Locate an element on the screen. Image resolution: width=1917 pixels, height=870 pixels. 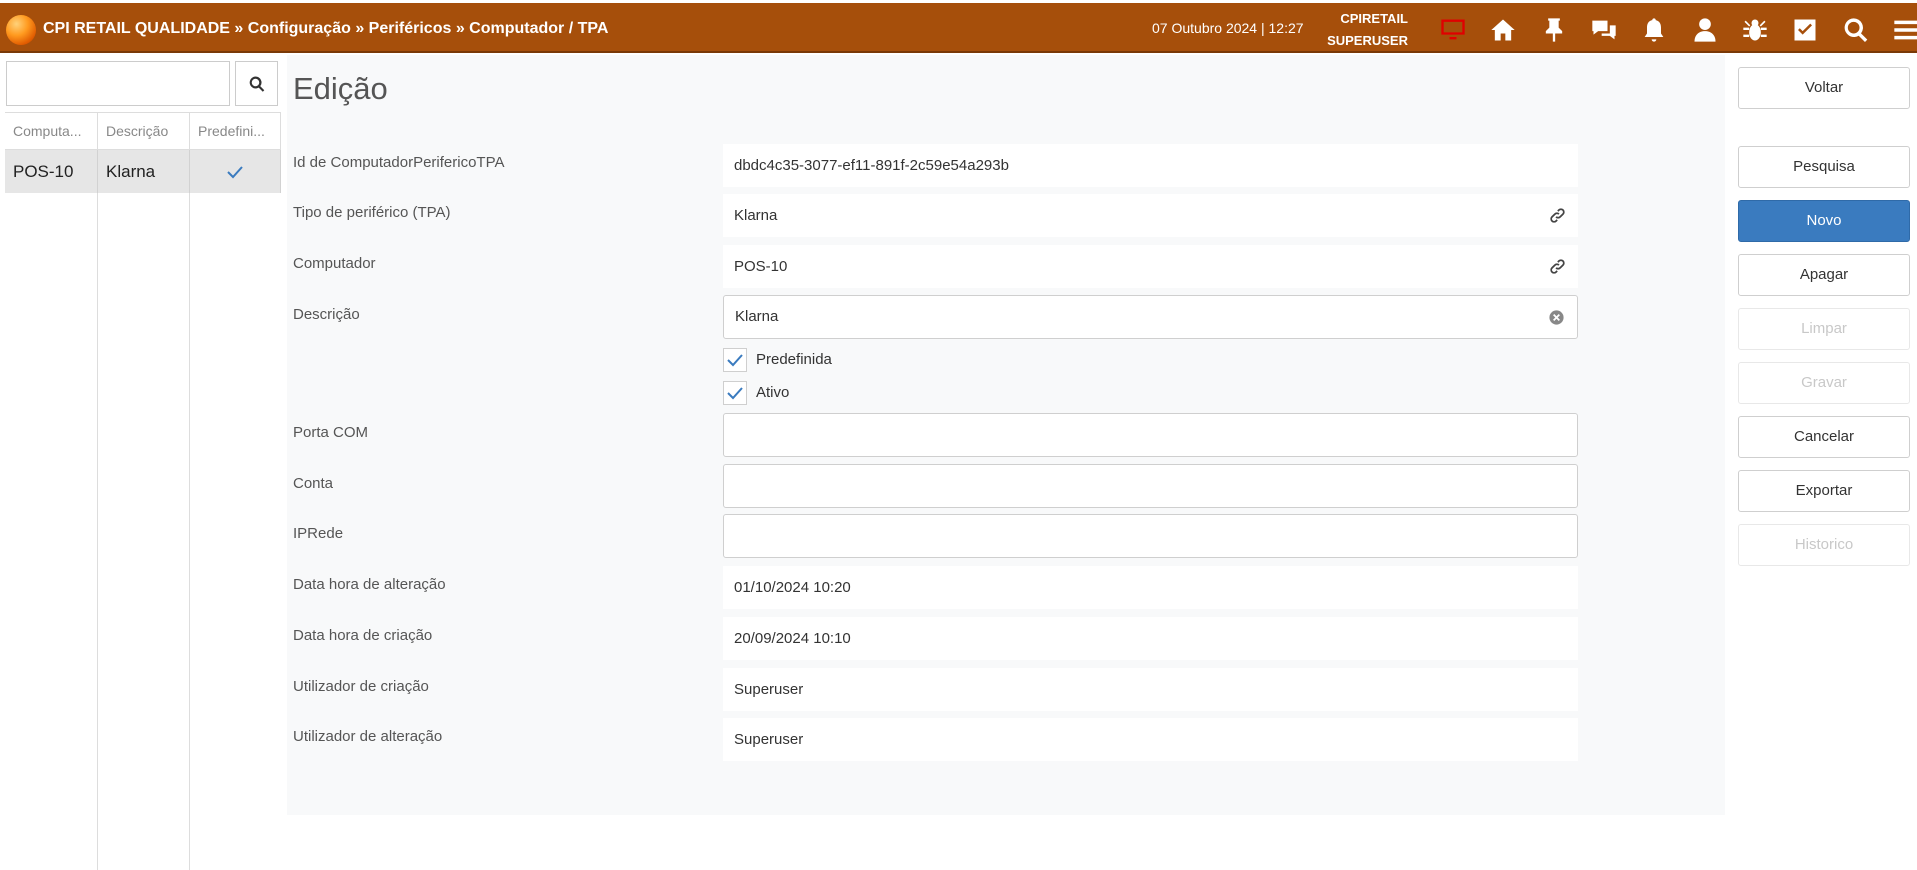
label-data-alteracao: Data hora de alteração is located at coordinates (369, 584).